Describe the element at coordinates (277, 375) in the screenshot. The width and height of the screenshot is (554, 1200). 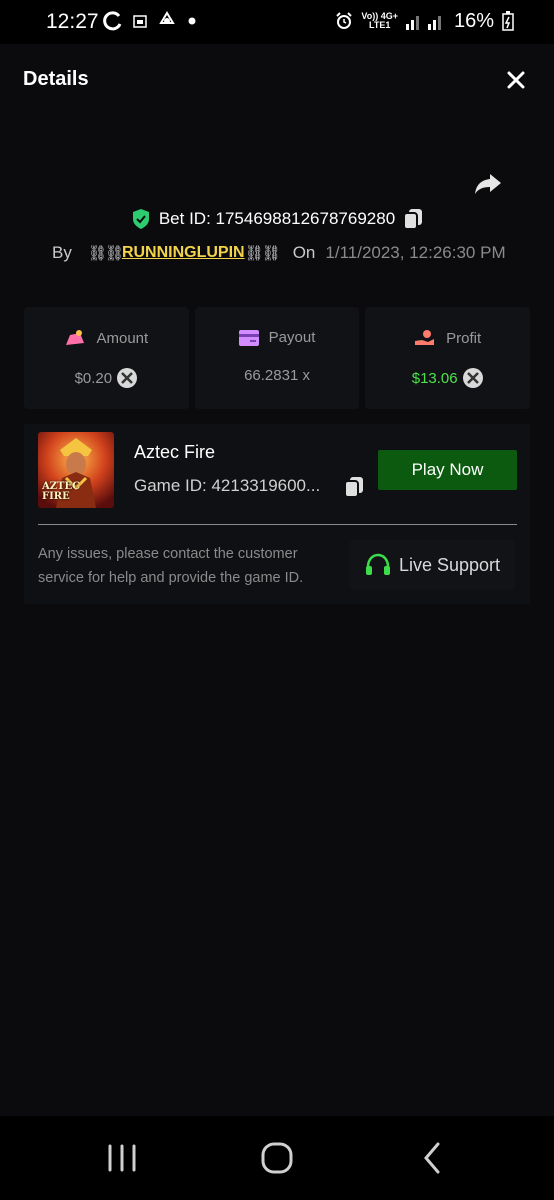
I see `payout-value: 66.2831 x` at that location.